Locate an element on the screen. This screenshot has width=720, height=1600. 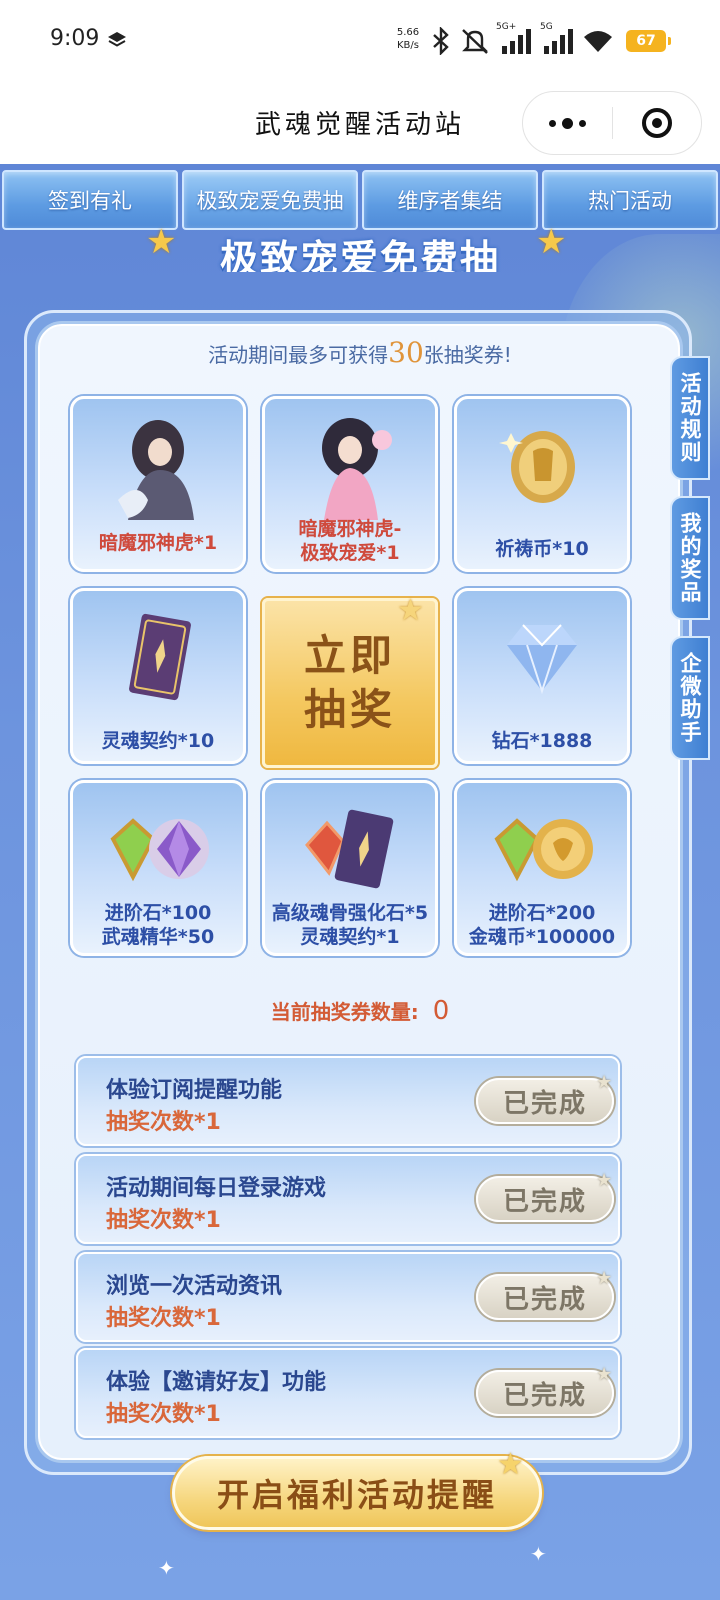
soul-contract-card-icon is located at coordinates (158, 657).